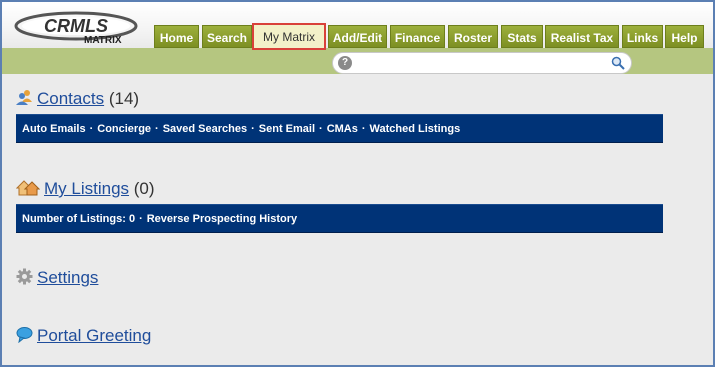 This screenshot has height=367, width=715. Describe the element at coordinates (287, 129) in the screenshot. I see `sent-email-link: Sent Email` at that location.